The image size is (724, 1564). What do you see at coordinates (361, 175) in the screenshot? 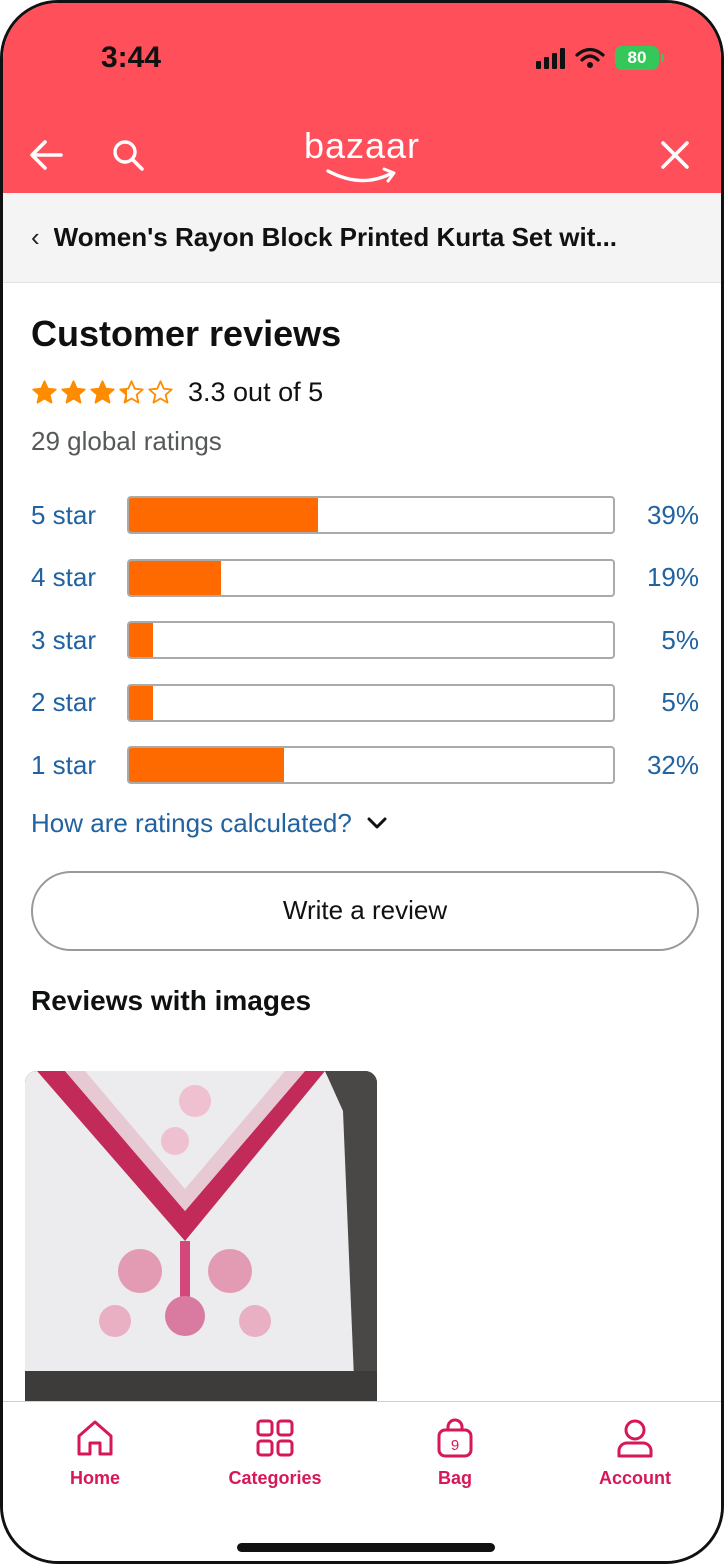
I see `logo-smile-icon` at bounding box center [361, 175].